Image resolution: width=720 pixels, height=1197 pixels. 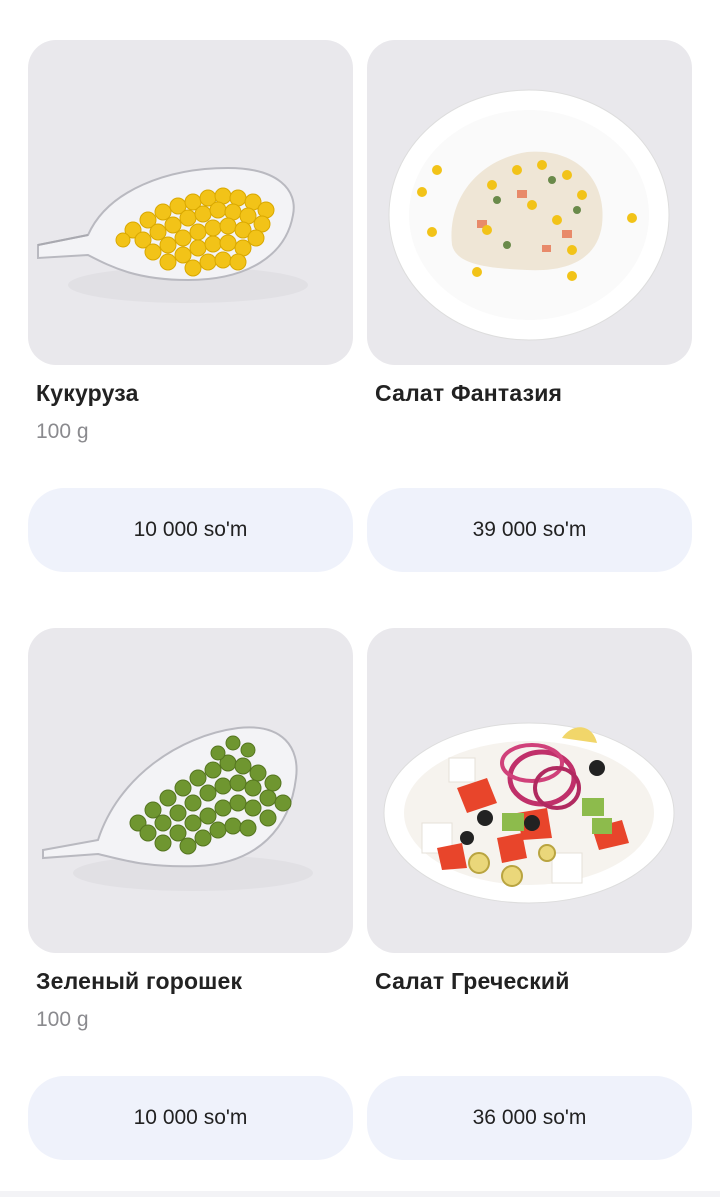 What do you see at coordinates (360, 1194) in the screenshot?
I see `bottom-edge` at bounding box center [360, 1194].